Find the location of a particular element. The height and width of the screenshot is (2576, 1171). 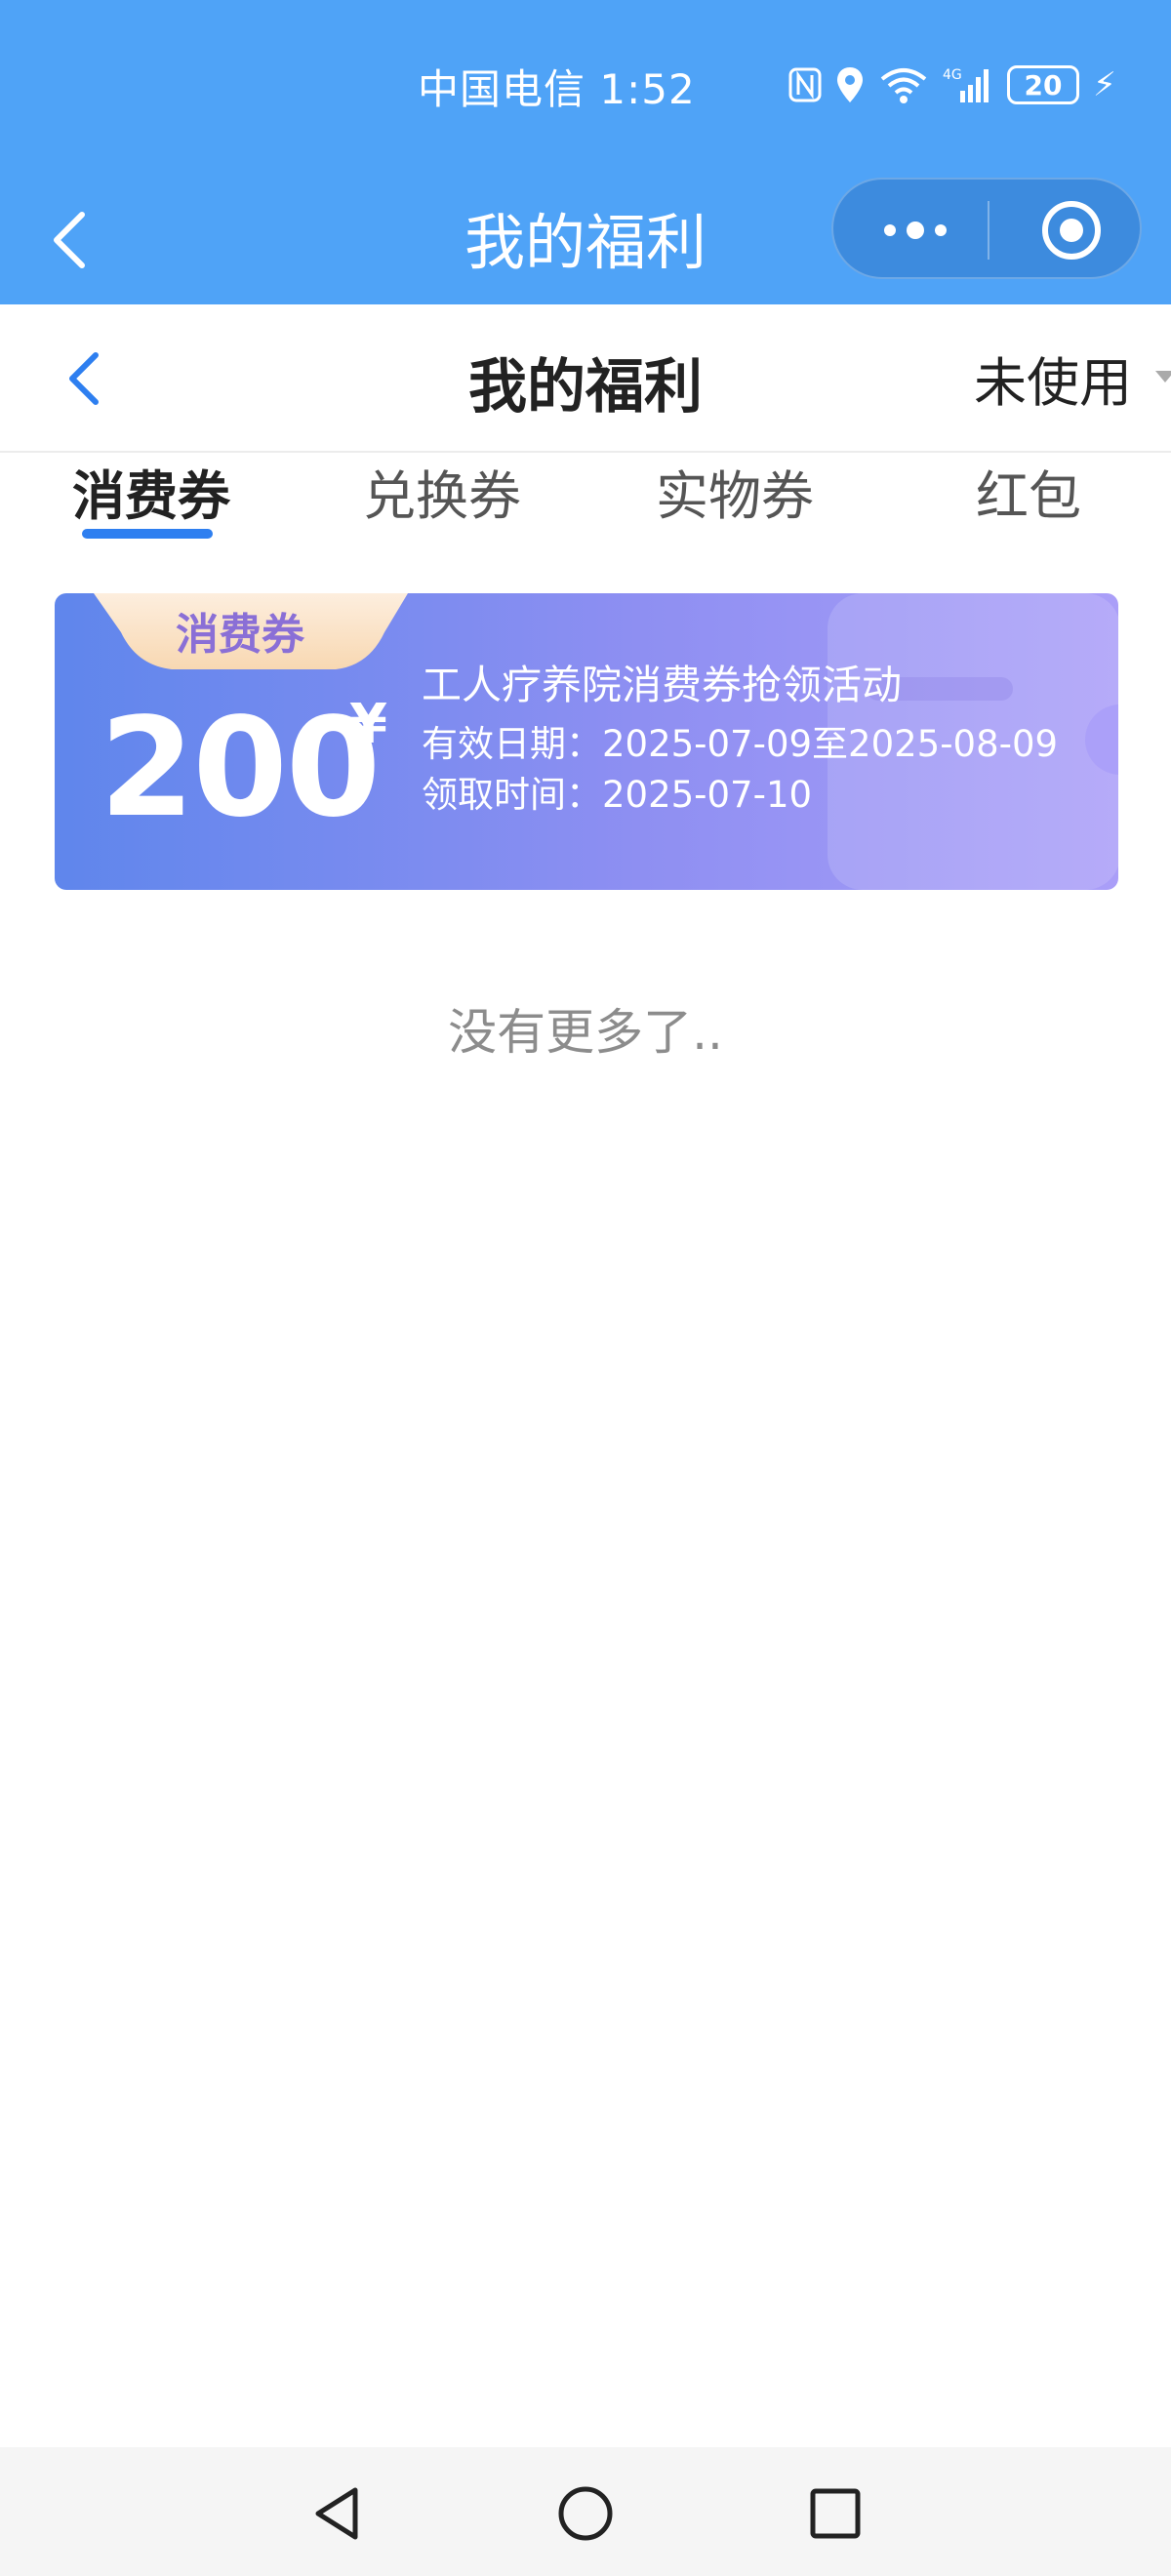

page-header: 我的福利 未使用 is located at coordinates (585, 378).